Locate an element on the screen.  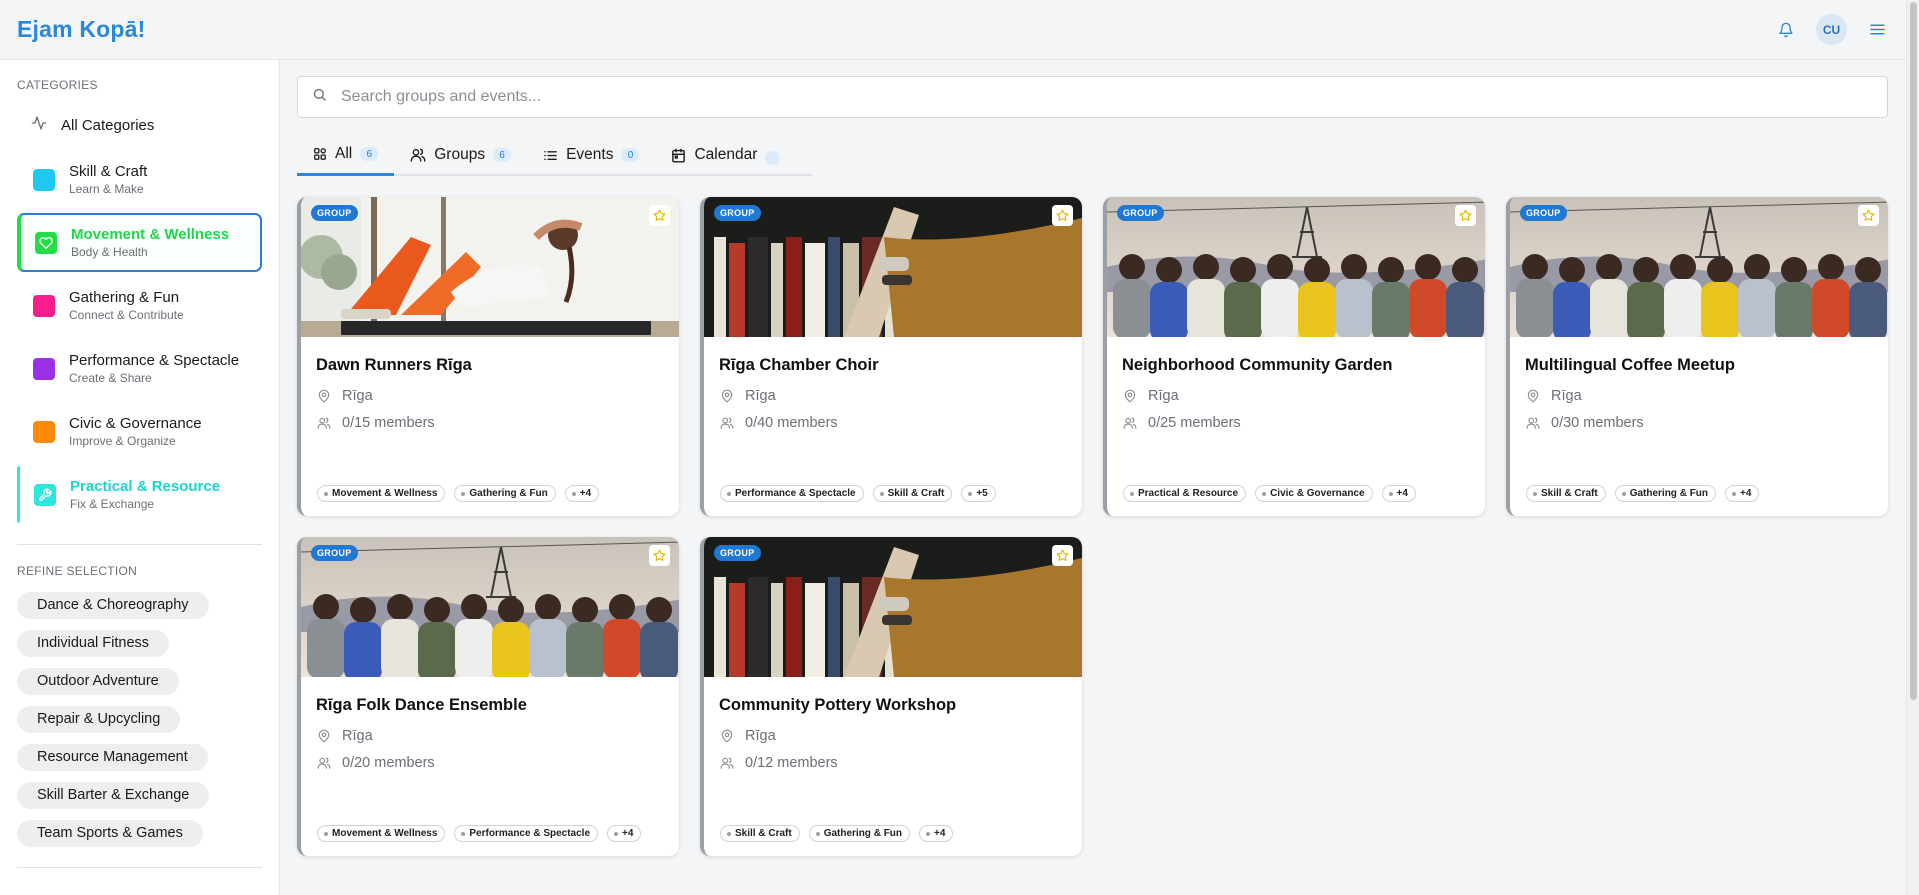
tab-all: All 6 is located at coordinates (346, 155).